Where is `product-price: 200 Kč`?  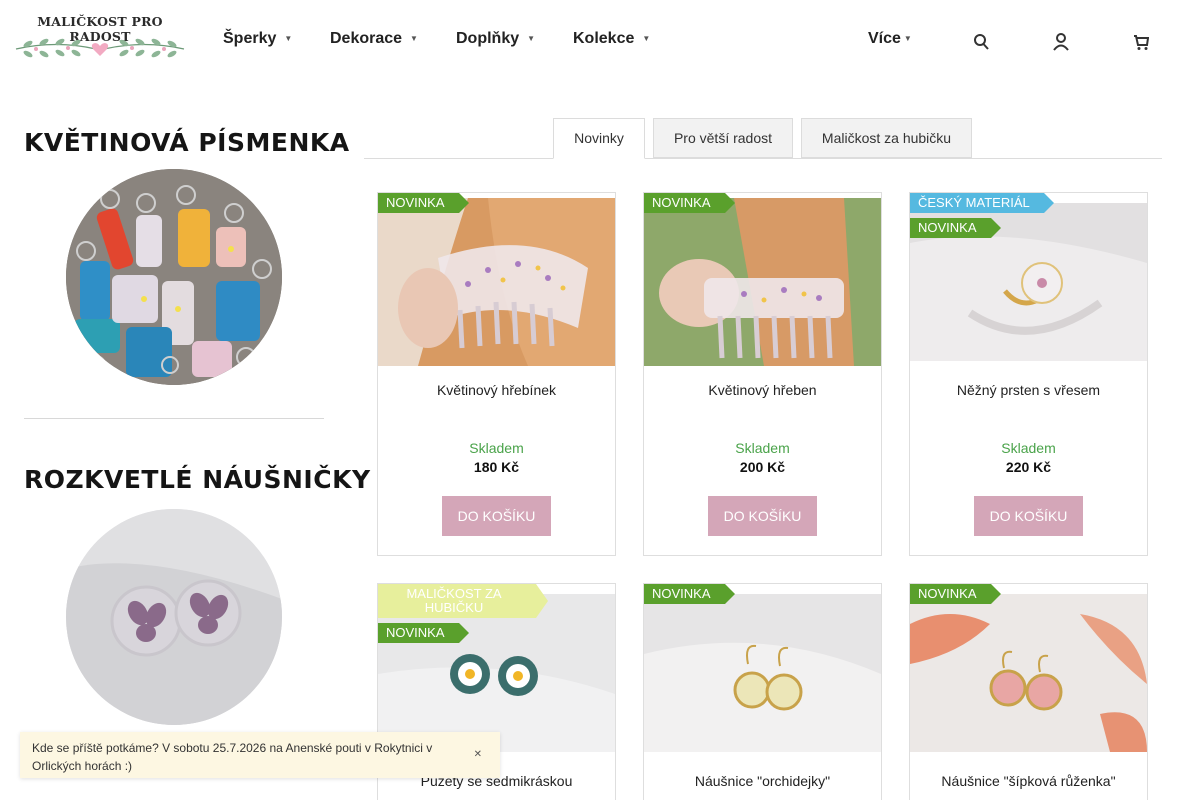 product-price: 200 Kč is located at coordinates (762, 467).